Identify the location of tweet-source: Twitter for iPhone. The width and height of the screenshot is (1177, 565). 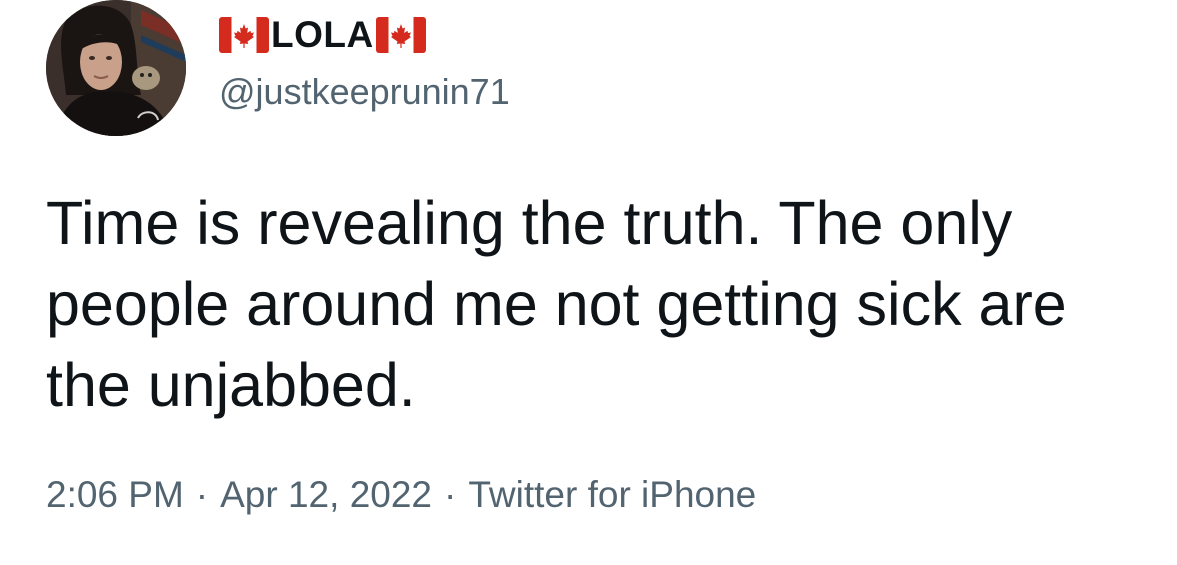
(612, 494).